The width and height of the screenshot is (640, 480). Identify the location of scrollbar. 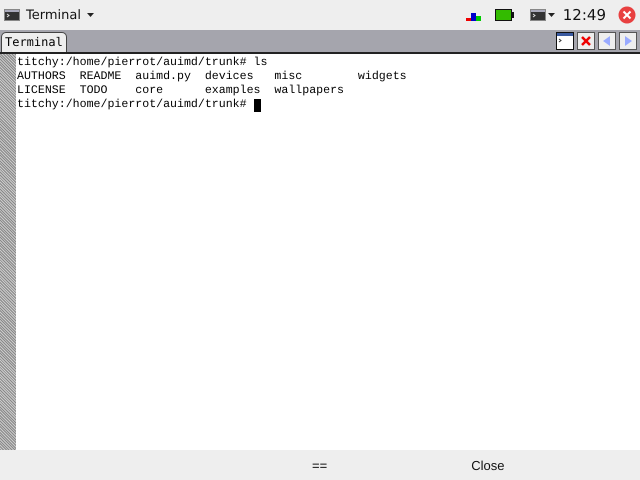
(8, 252).